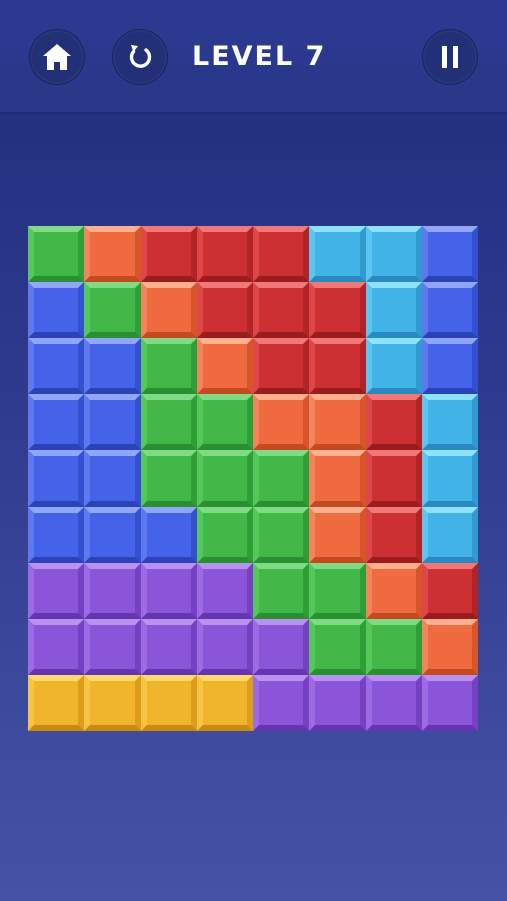 Image resolution: width=507 pixels, height=901 pixels. I want to click on pause-icon, so click(450, 57).